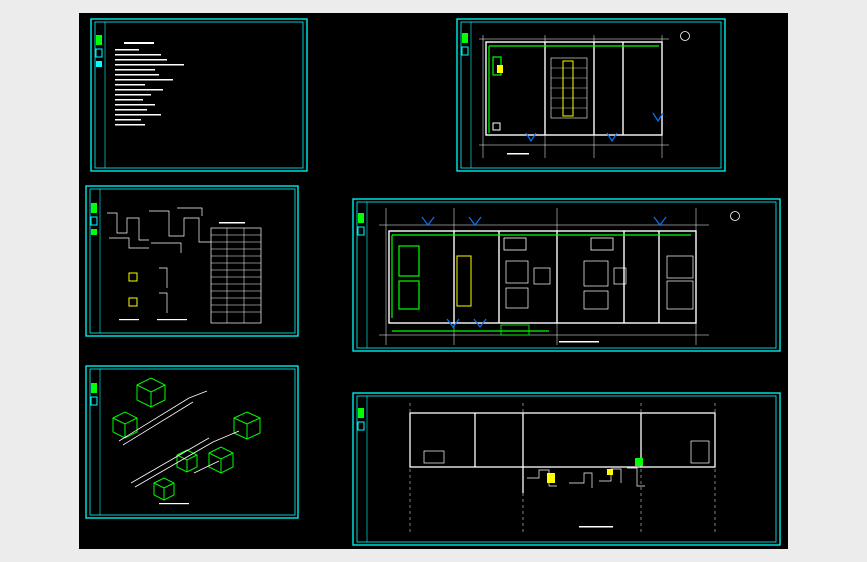  I want to click on door-swing-symbols, so click(544, 272).